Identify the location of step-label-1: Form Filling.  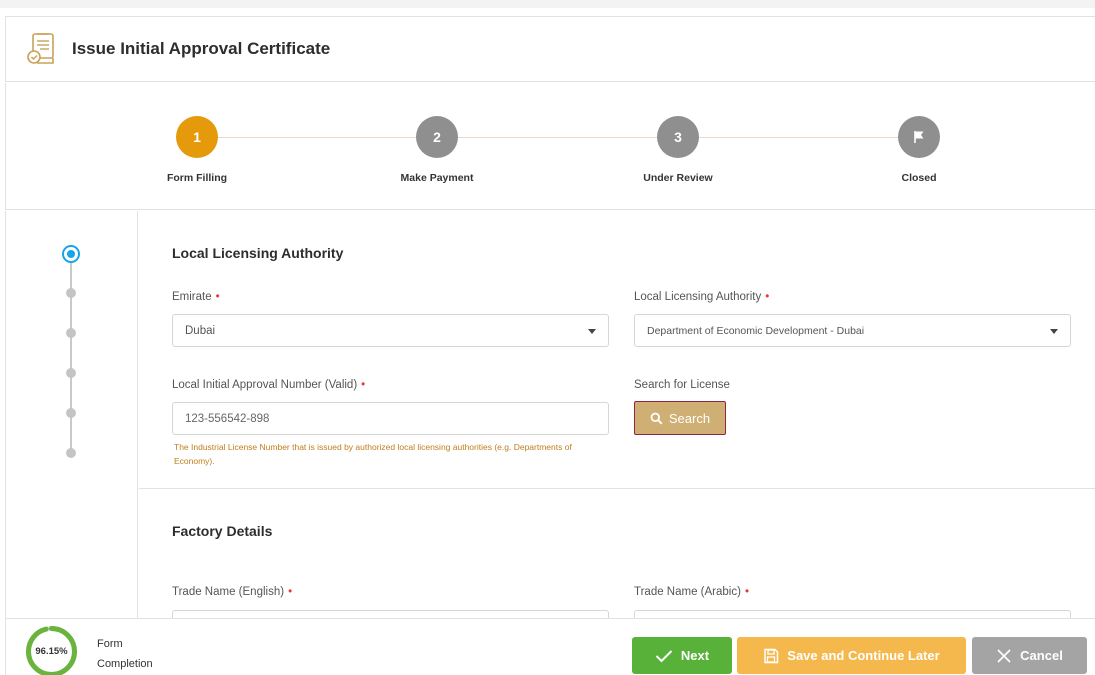
(197, 178).